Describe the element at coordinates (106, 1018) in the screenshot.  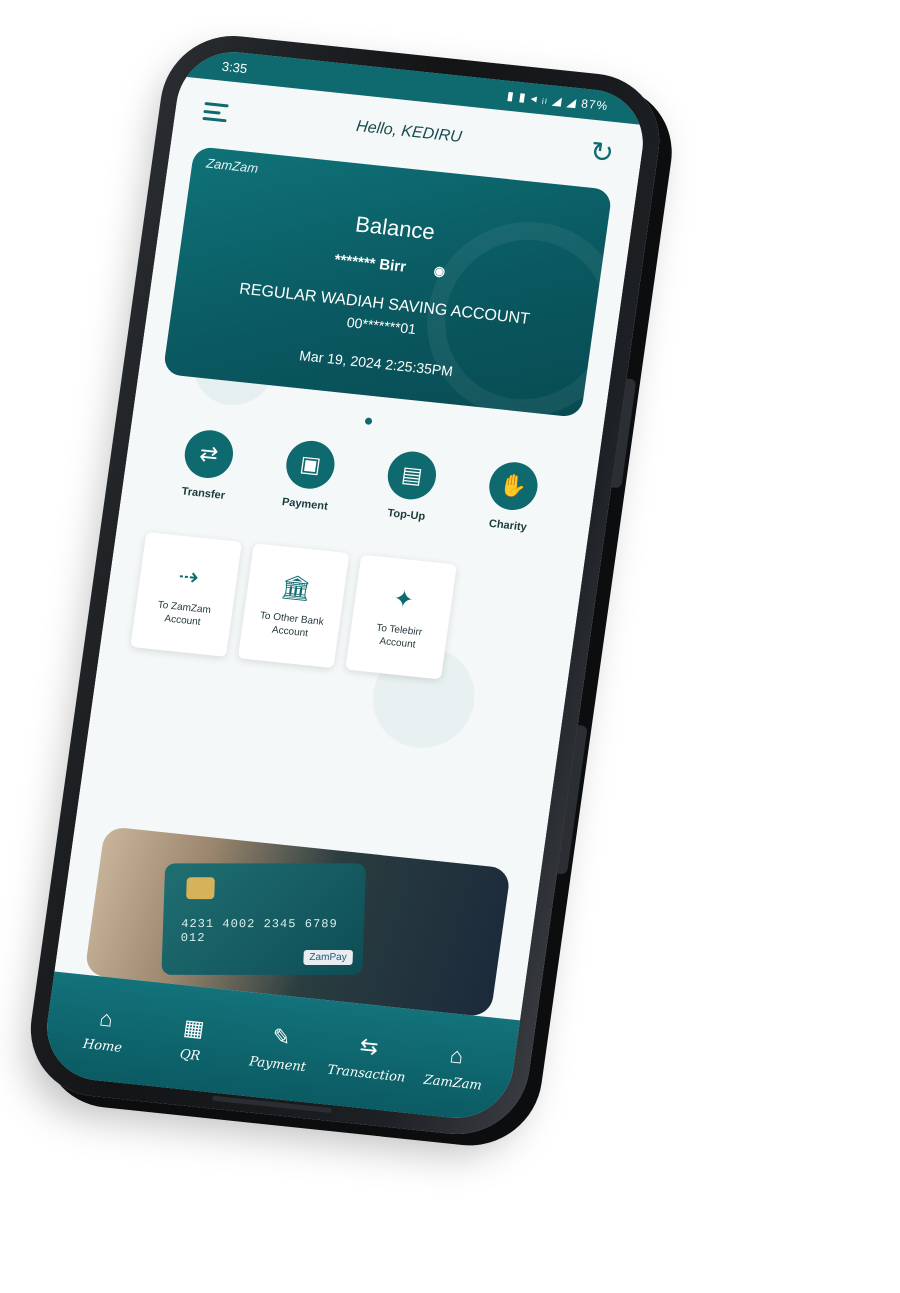
I see `home-icon: ⌂` at that location.